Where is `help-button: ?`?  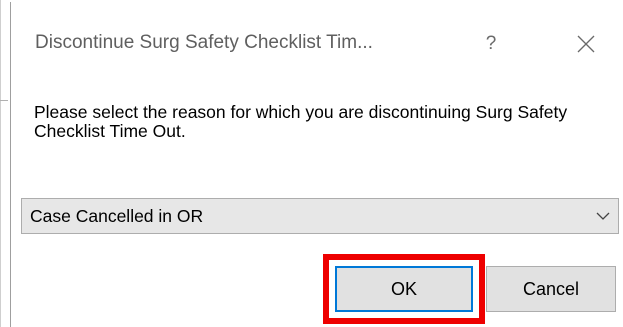
help-button: ? is located at coordinates (491, 44).